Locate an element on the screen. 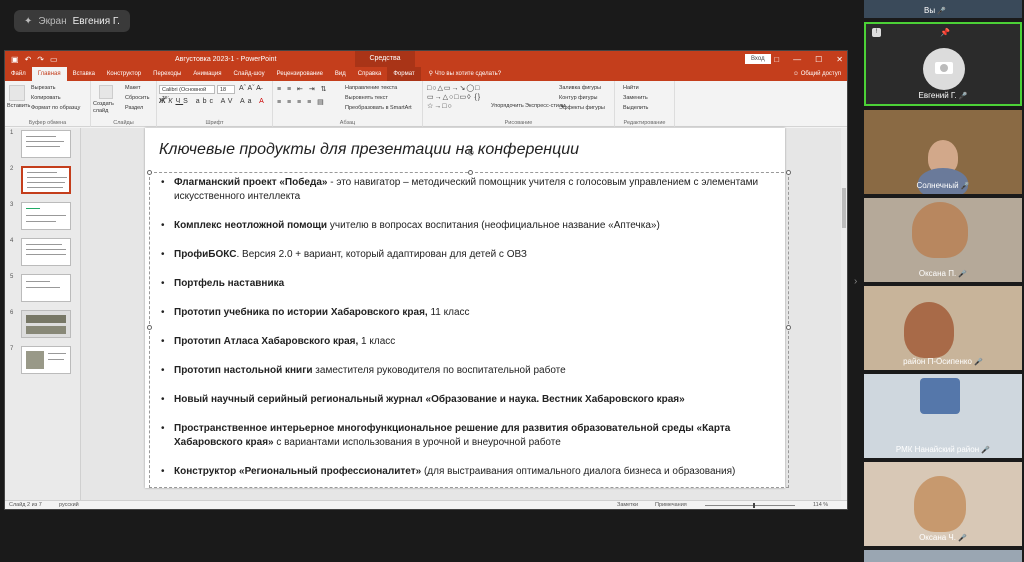  mic-muted-icon: 🎤 is located at coordinates (978, 362).